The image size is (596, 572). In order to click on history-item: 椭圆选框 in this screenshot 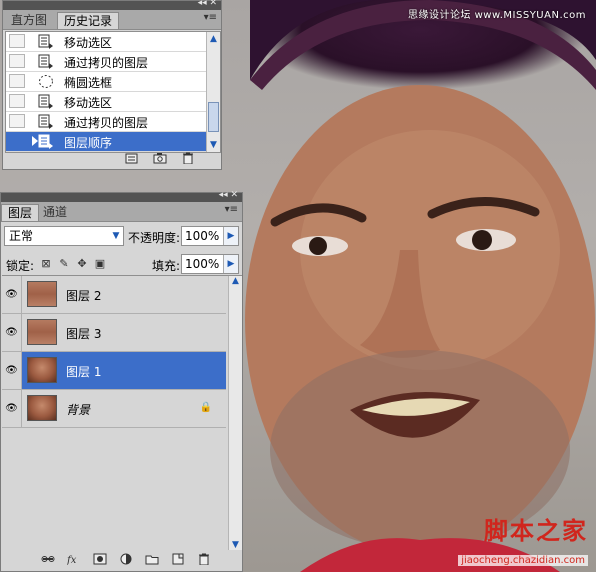, I will do `click(113, 82)`.